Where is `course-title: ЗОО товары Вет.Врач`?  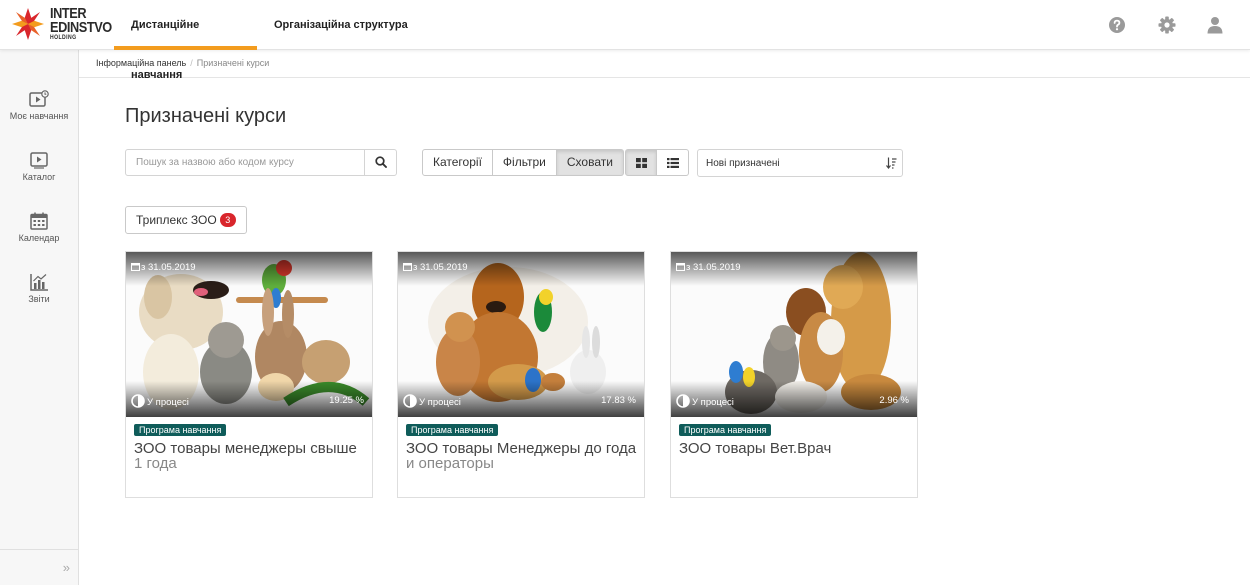 course-title: ЗОО товары Вет.Врач is located at coordinates (795, 448).